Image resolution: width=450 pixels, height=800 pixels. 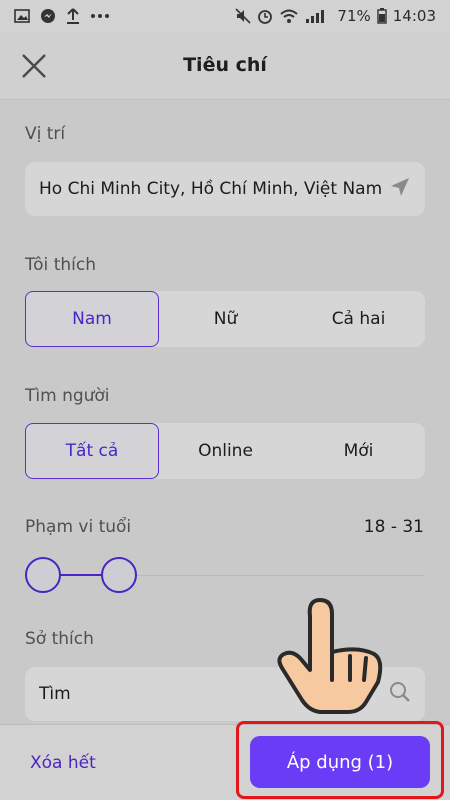 I want to click on upload-icon, so click(x=73, y=16).